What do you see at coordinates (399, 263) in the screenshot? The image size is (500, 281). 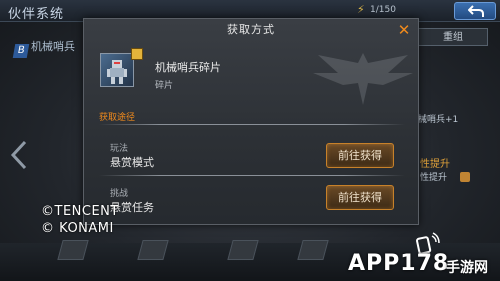 I see `watermark-text: APP178` at bounding box center [399, 263].